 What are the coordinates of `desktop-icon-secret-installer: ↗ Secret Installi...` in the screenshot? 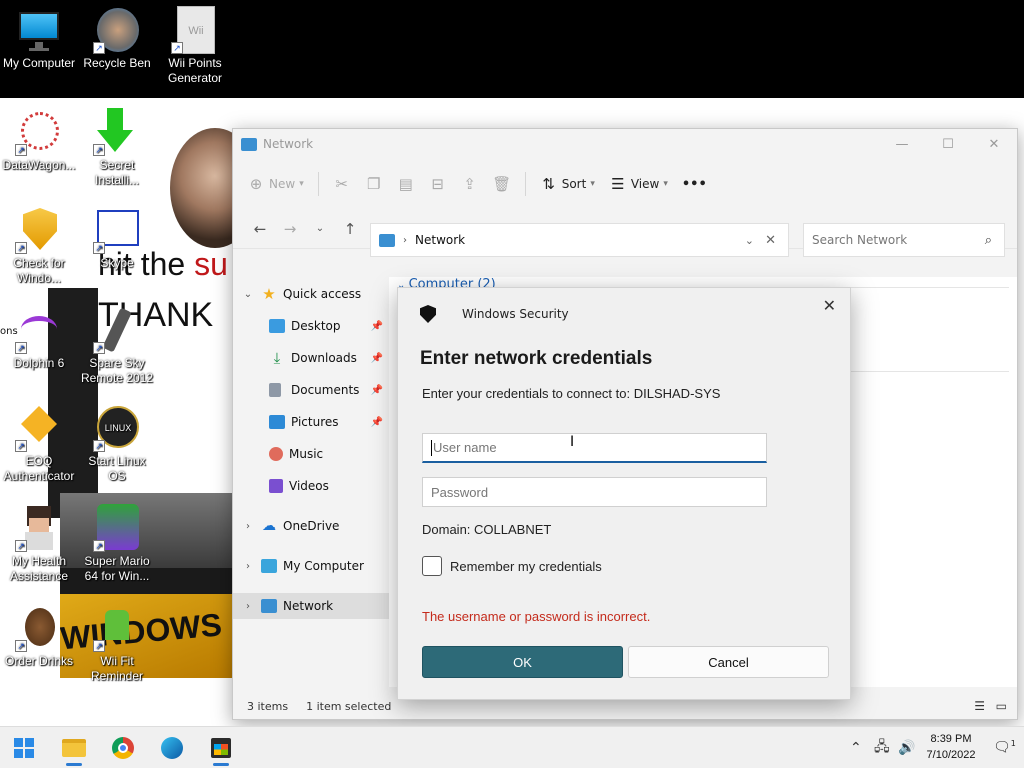 It's located at (117, 148).